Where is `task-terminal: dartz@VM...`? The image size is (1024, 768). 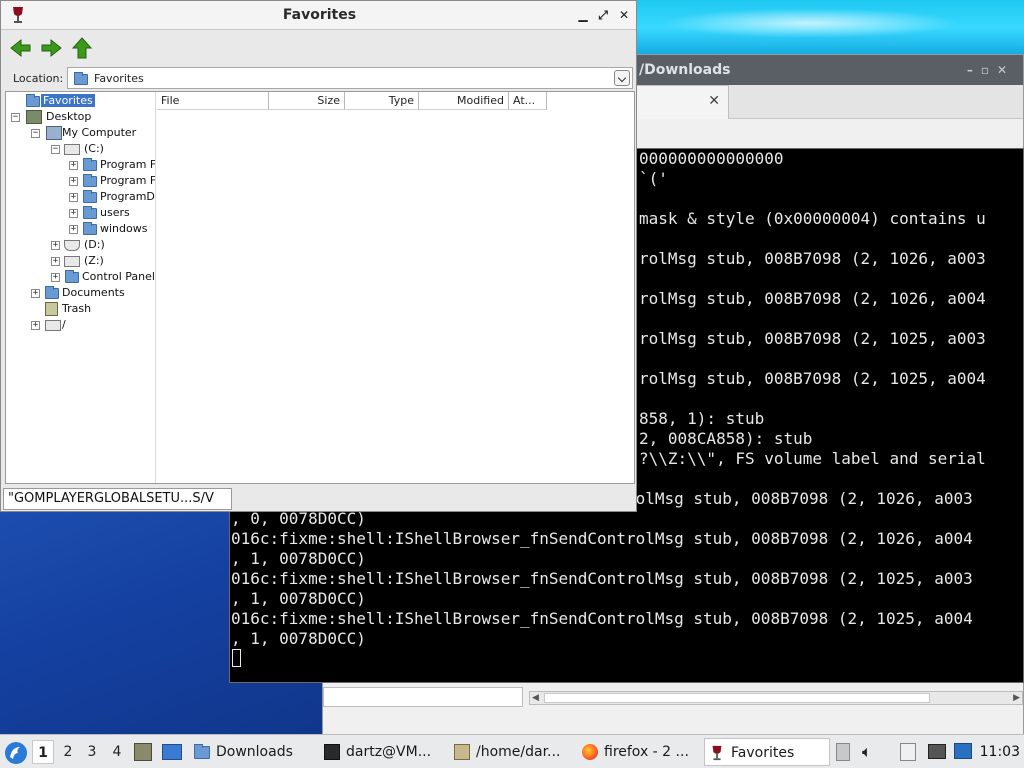
task-terminal: dartz@VM... is located at coordinates (383, 752).